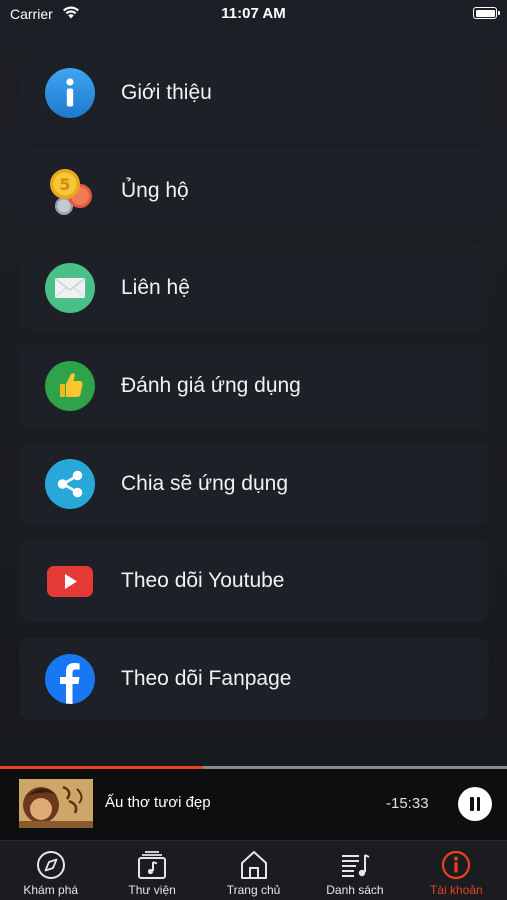 Image resolution: width=507 pixels, height=900 pixels. I want to click on mini-player: Ấu thơ tươi đẹp -15:33, so click(253, 804).